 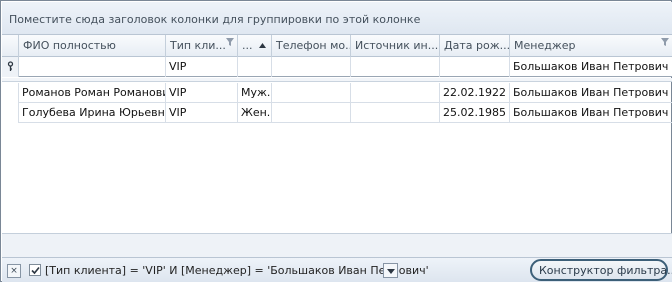 I want to click on auto-filter-cell-manager: Большаков Иван Петрович, so click(x=591, y=67).